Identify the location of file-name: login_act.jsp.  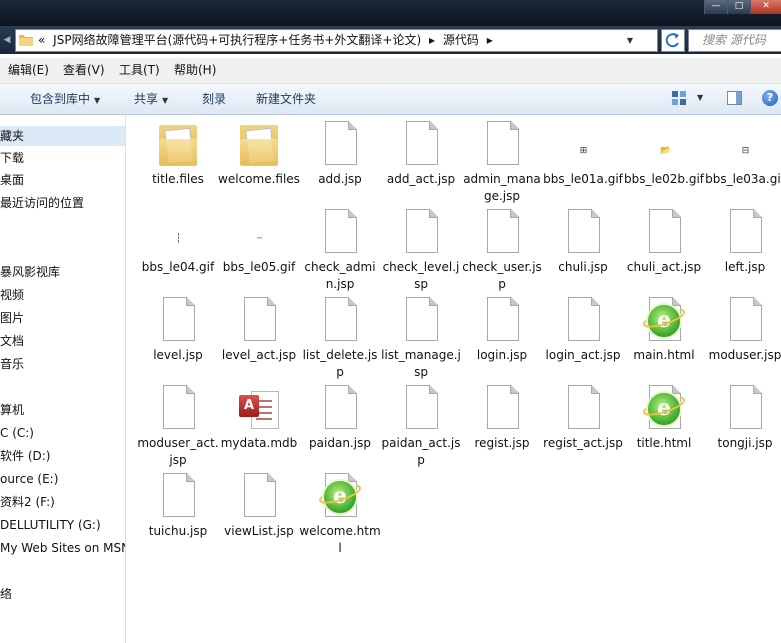
(583, 355).